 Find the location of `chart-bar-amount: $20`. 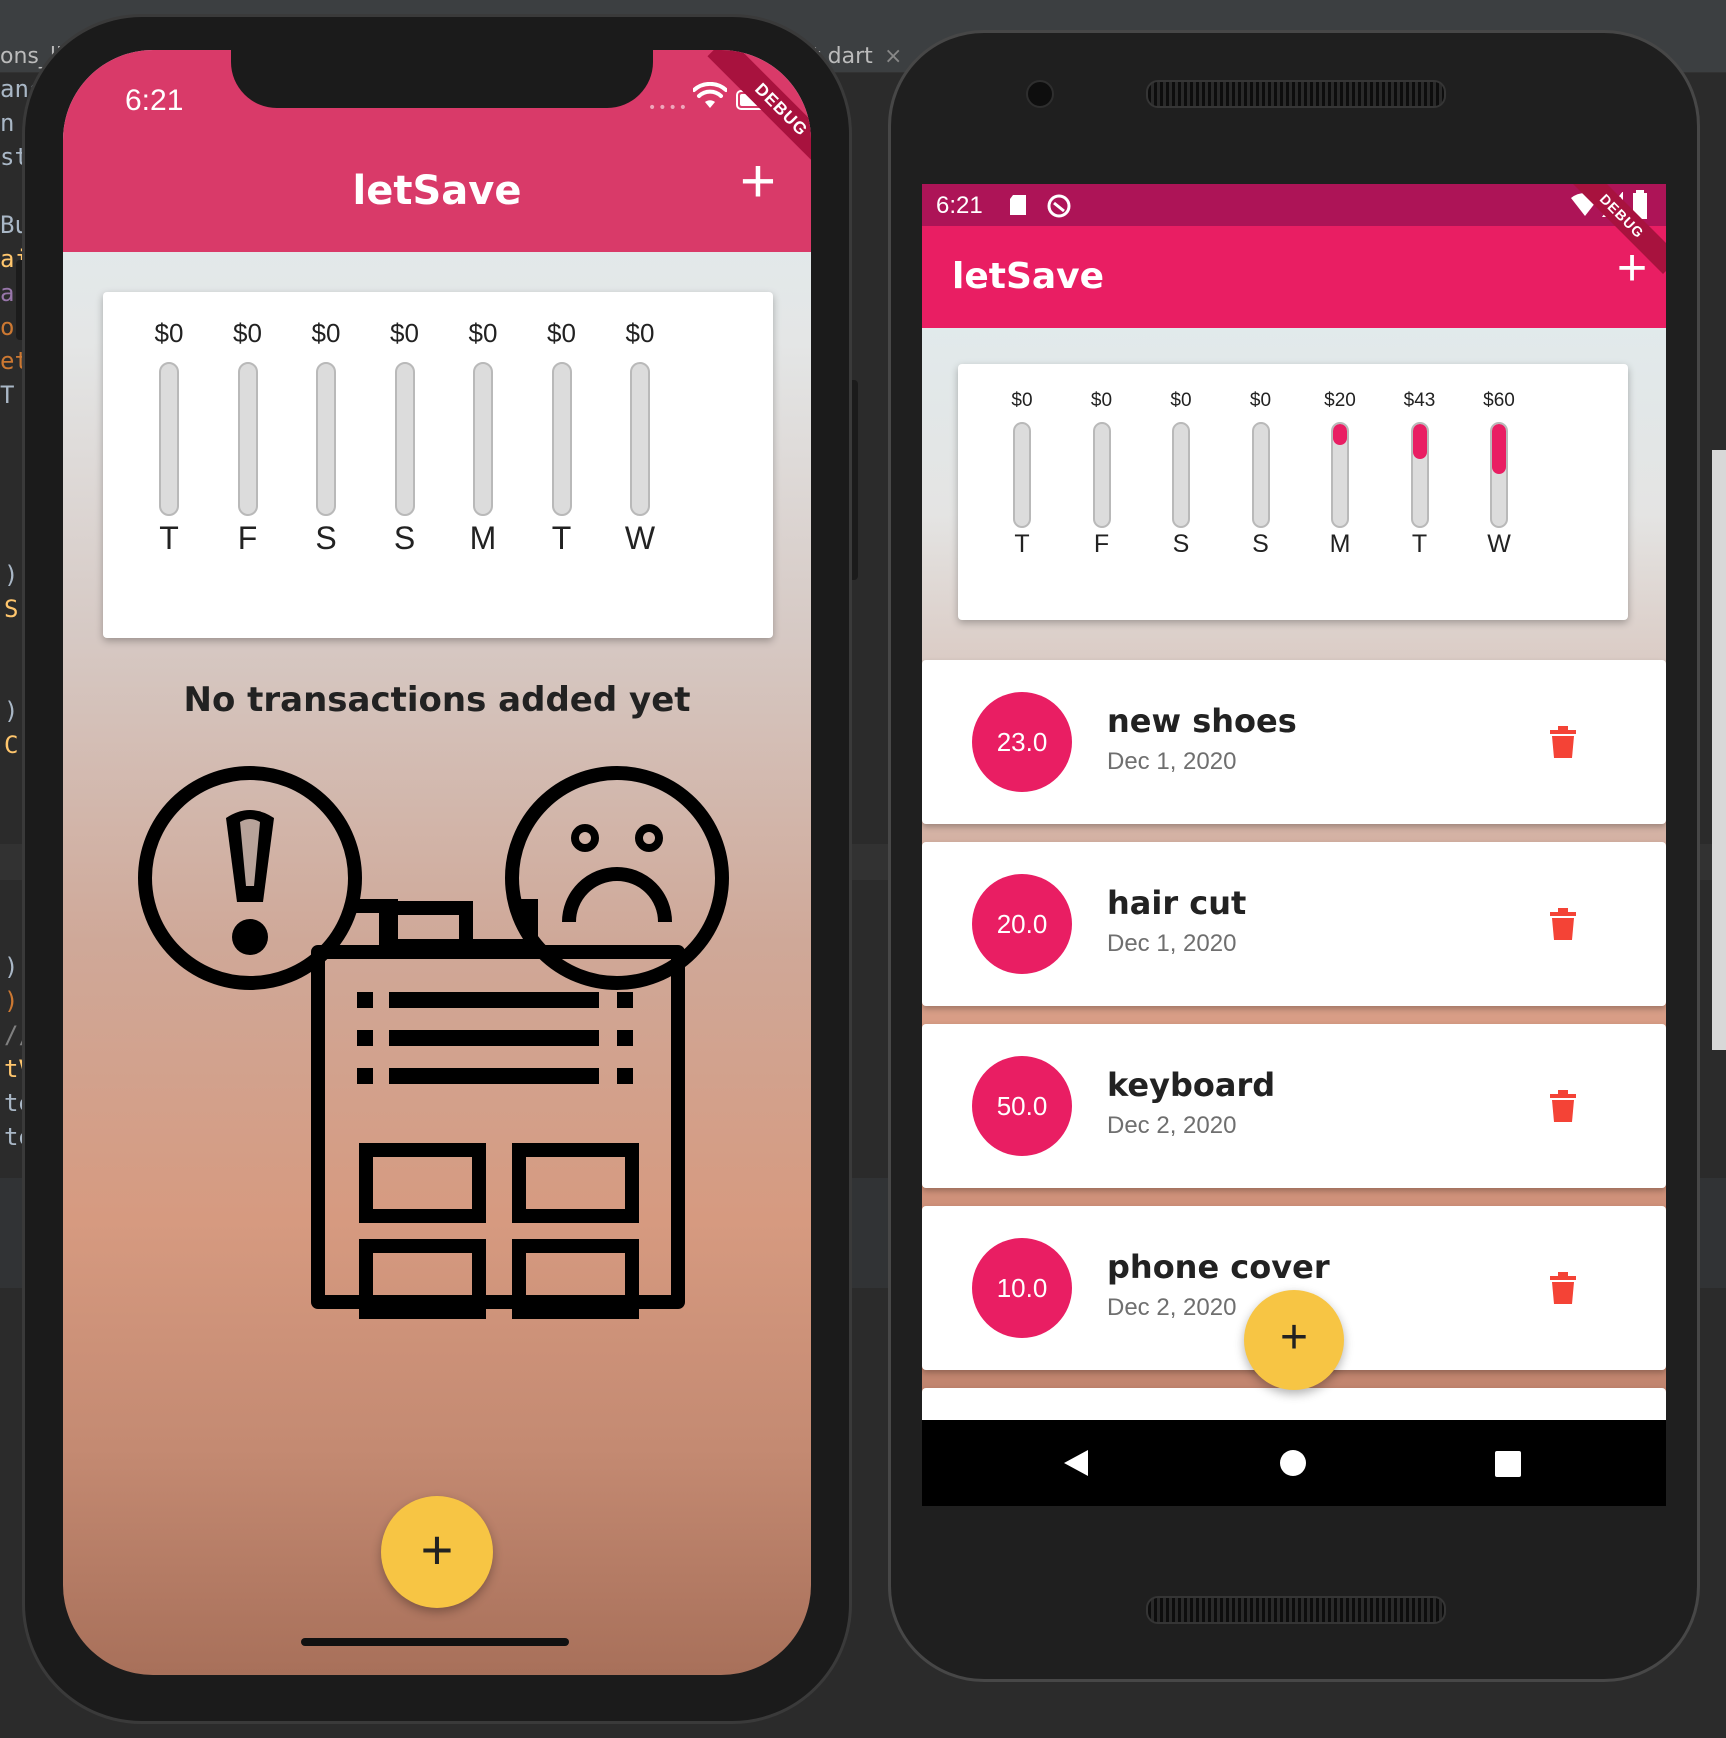

chart-bar-amount: $20 is located at coordinates (1340, 400).